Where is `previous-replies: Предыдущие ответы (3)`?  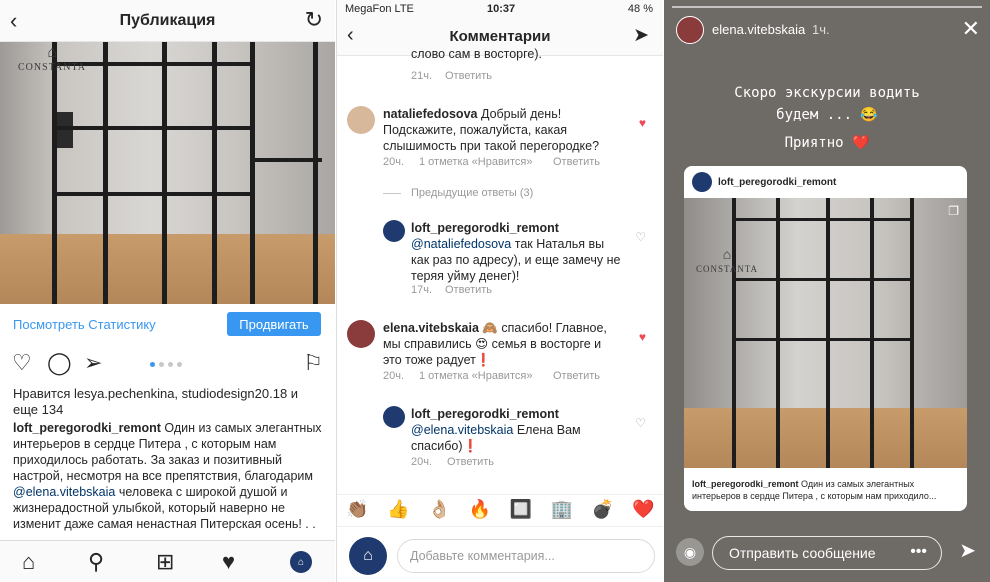
previous-replies: Предыдущие ответы (3) is located at coordinates (500, 195).